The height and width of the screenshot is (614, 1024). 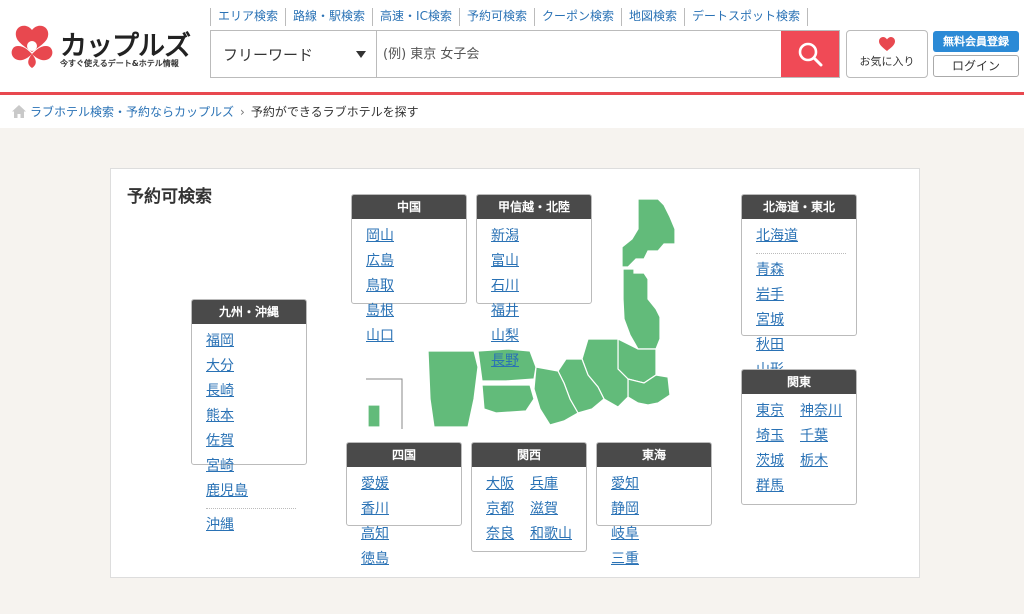 I want to click on register-button: 無料会員登録, so click(x=976, y=41).